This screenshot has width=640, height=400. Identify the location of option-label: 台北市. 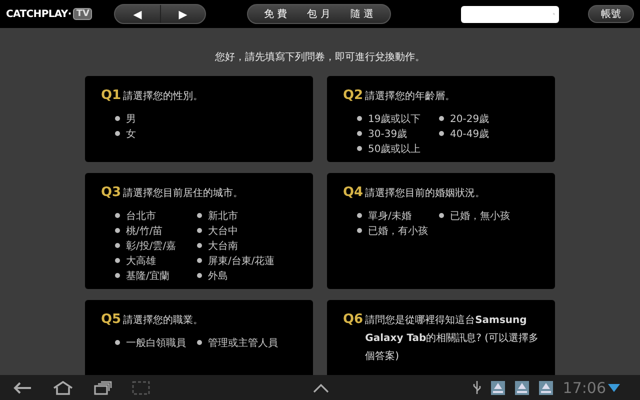
(141, 216).